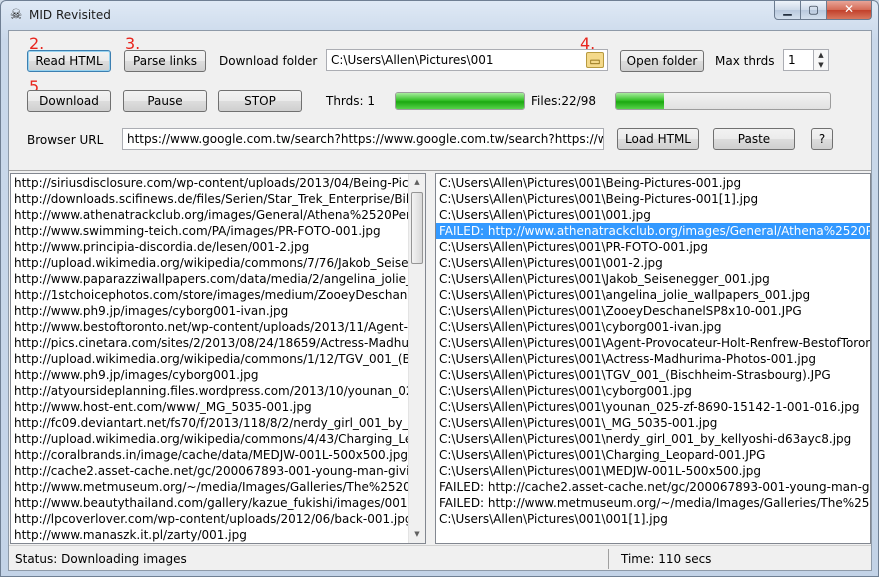  I want to click on minimize-button: ▁, so click(787, 10).